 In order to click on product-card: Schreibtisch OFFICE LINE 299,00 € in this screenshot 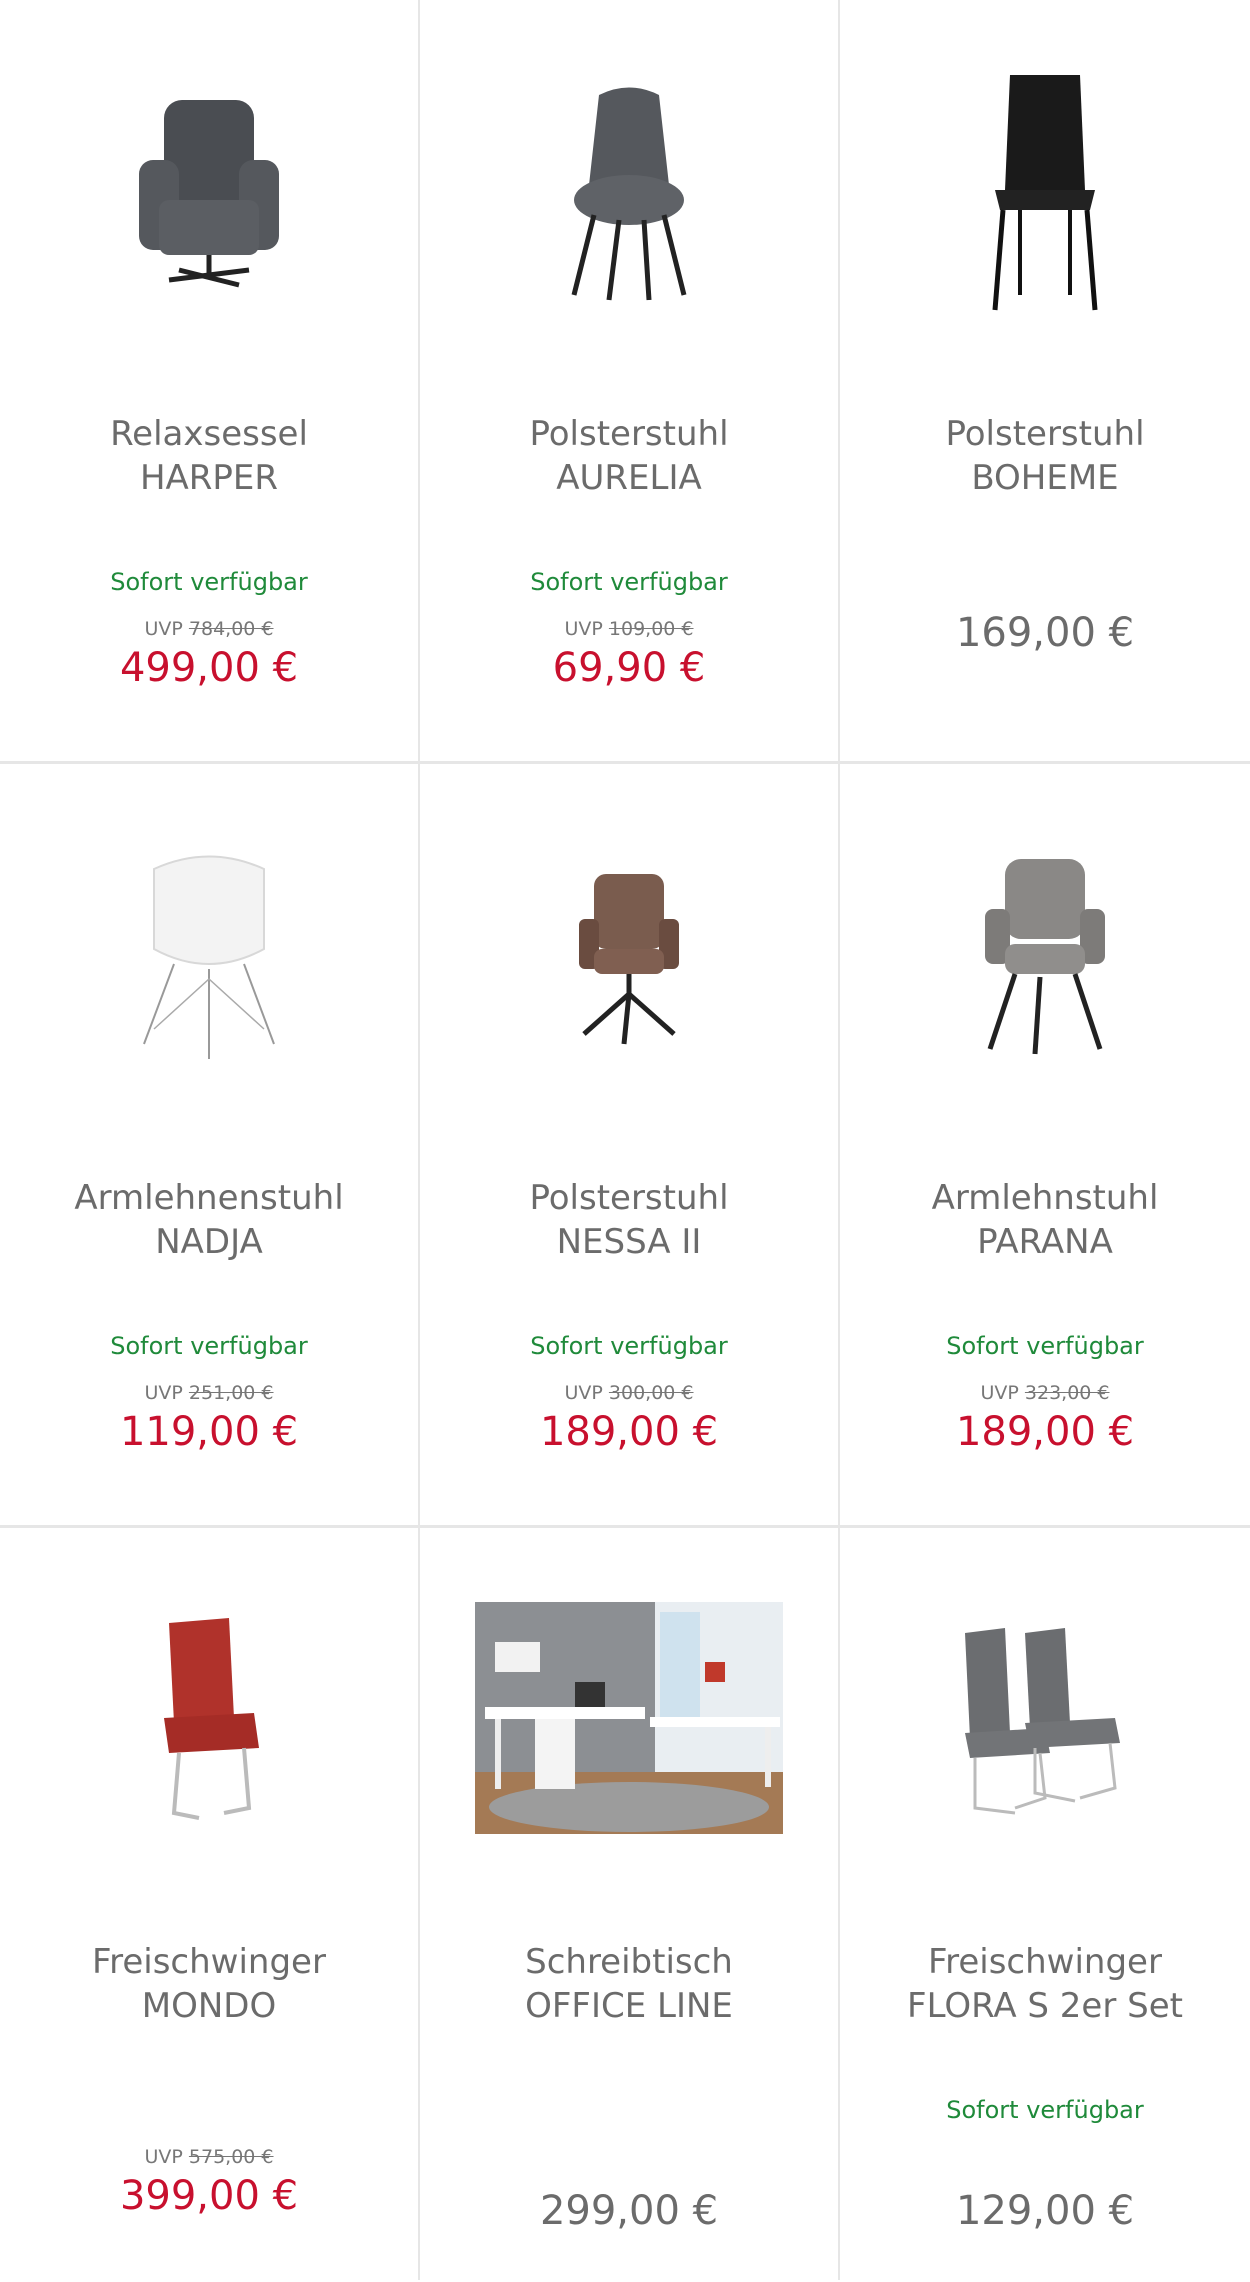, I will do `click(629, 1904)`.